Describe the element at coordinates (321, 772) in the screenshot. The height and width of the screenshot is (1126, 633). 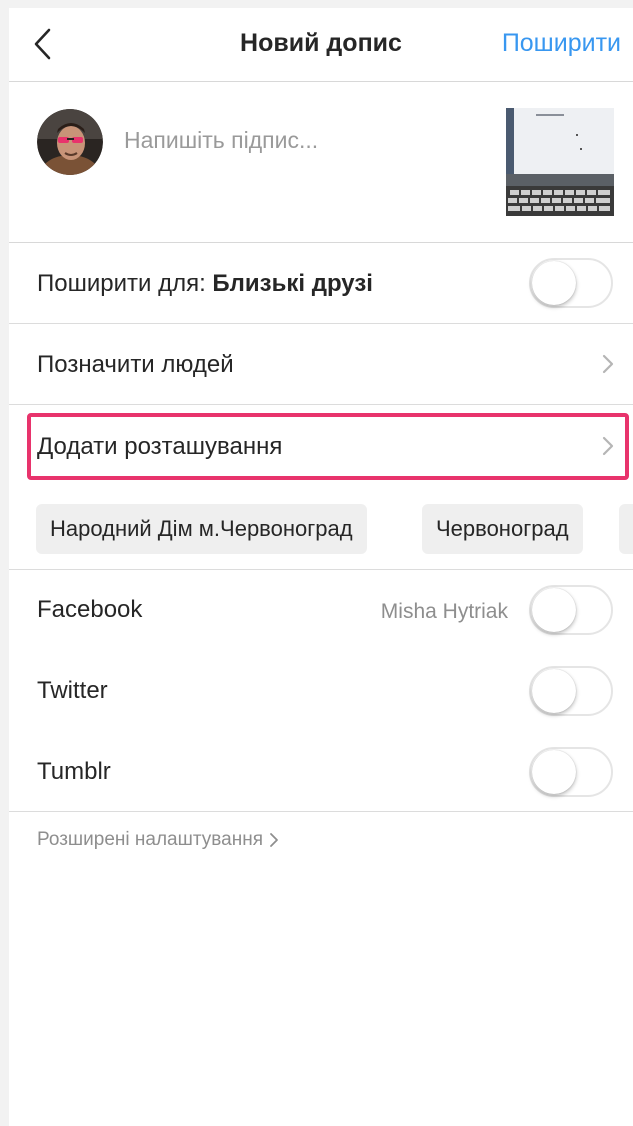
I see `tumblr-row: Tumblr` at that location.